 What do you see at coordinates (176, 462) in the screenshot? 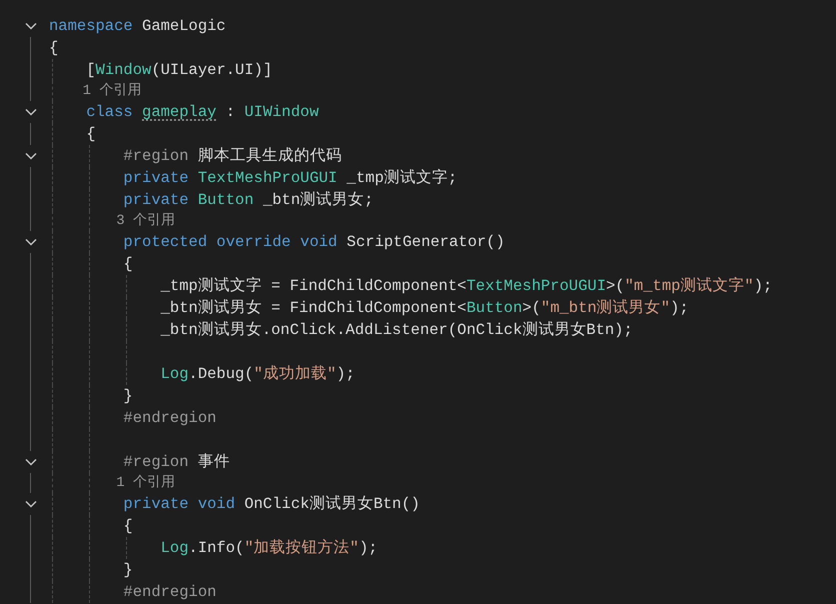
I see `code-line: #region 事件` at bounding box center [176, 462].